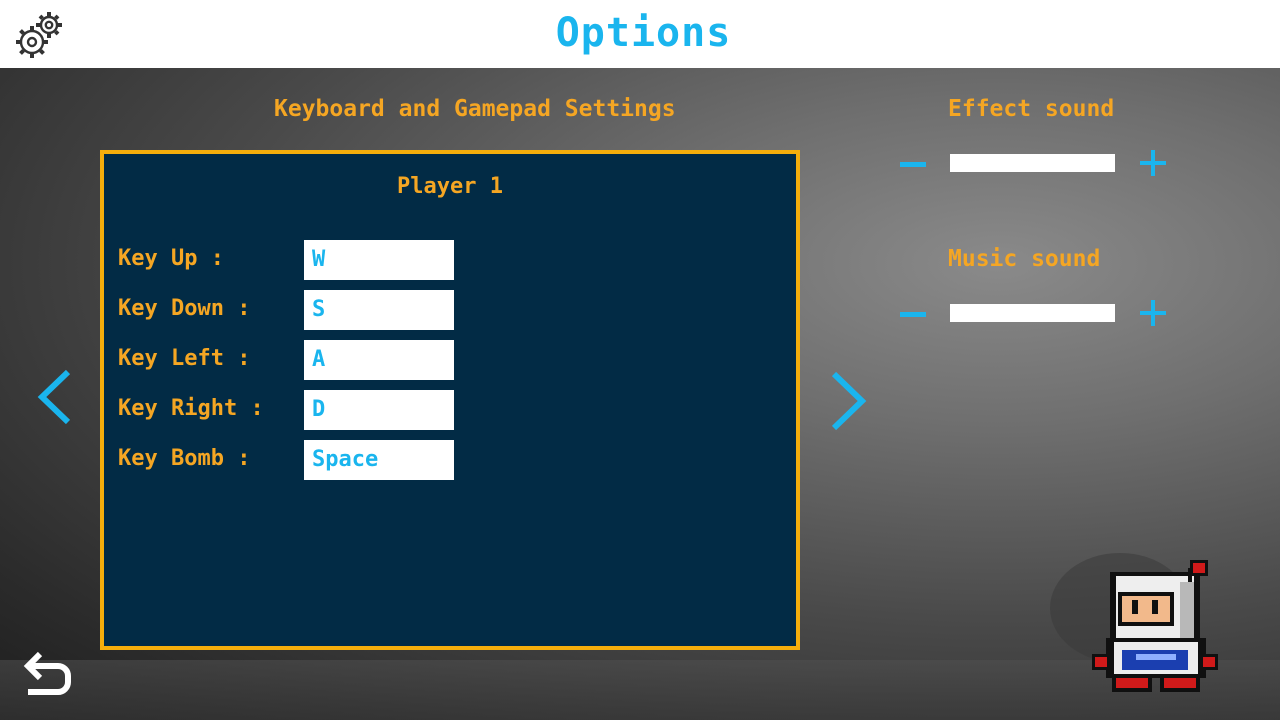 The image size is (1280, 720). I want to click on return-arrow-icon, so click(46, 675).